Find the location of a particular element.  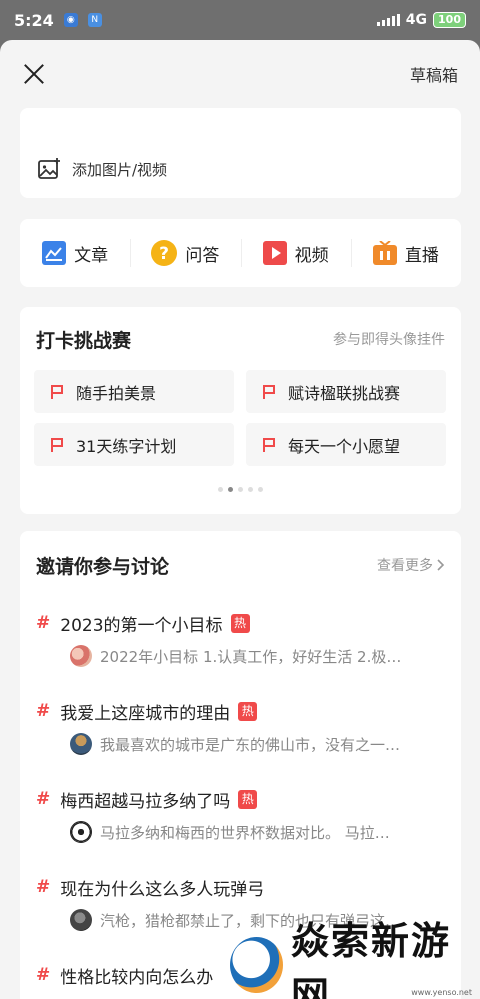

type-video: 视频 is located at coordinates (295, 253).